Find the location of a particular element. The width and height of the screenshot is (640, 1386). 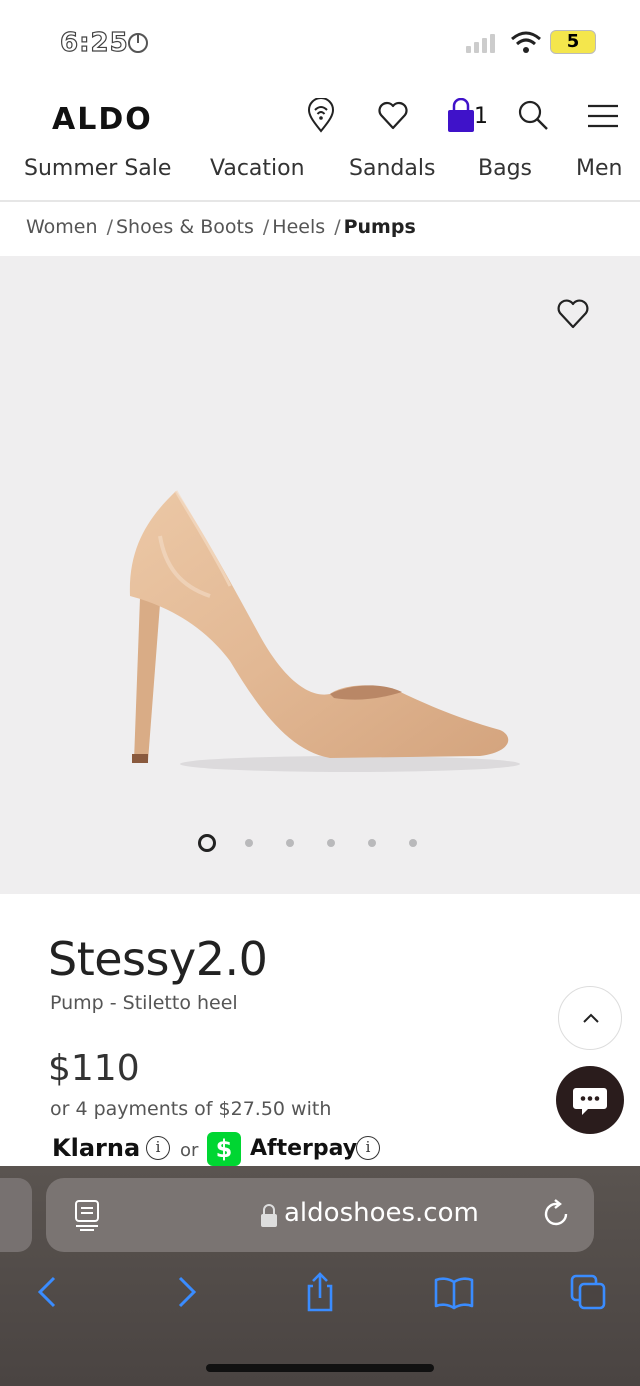

add-to-wishlist-heart-icon is located at coordinates (573, 314).